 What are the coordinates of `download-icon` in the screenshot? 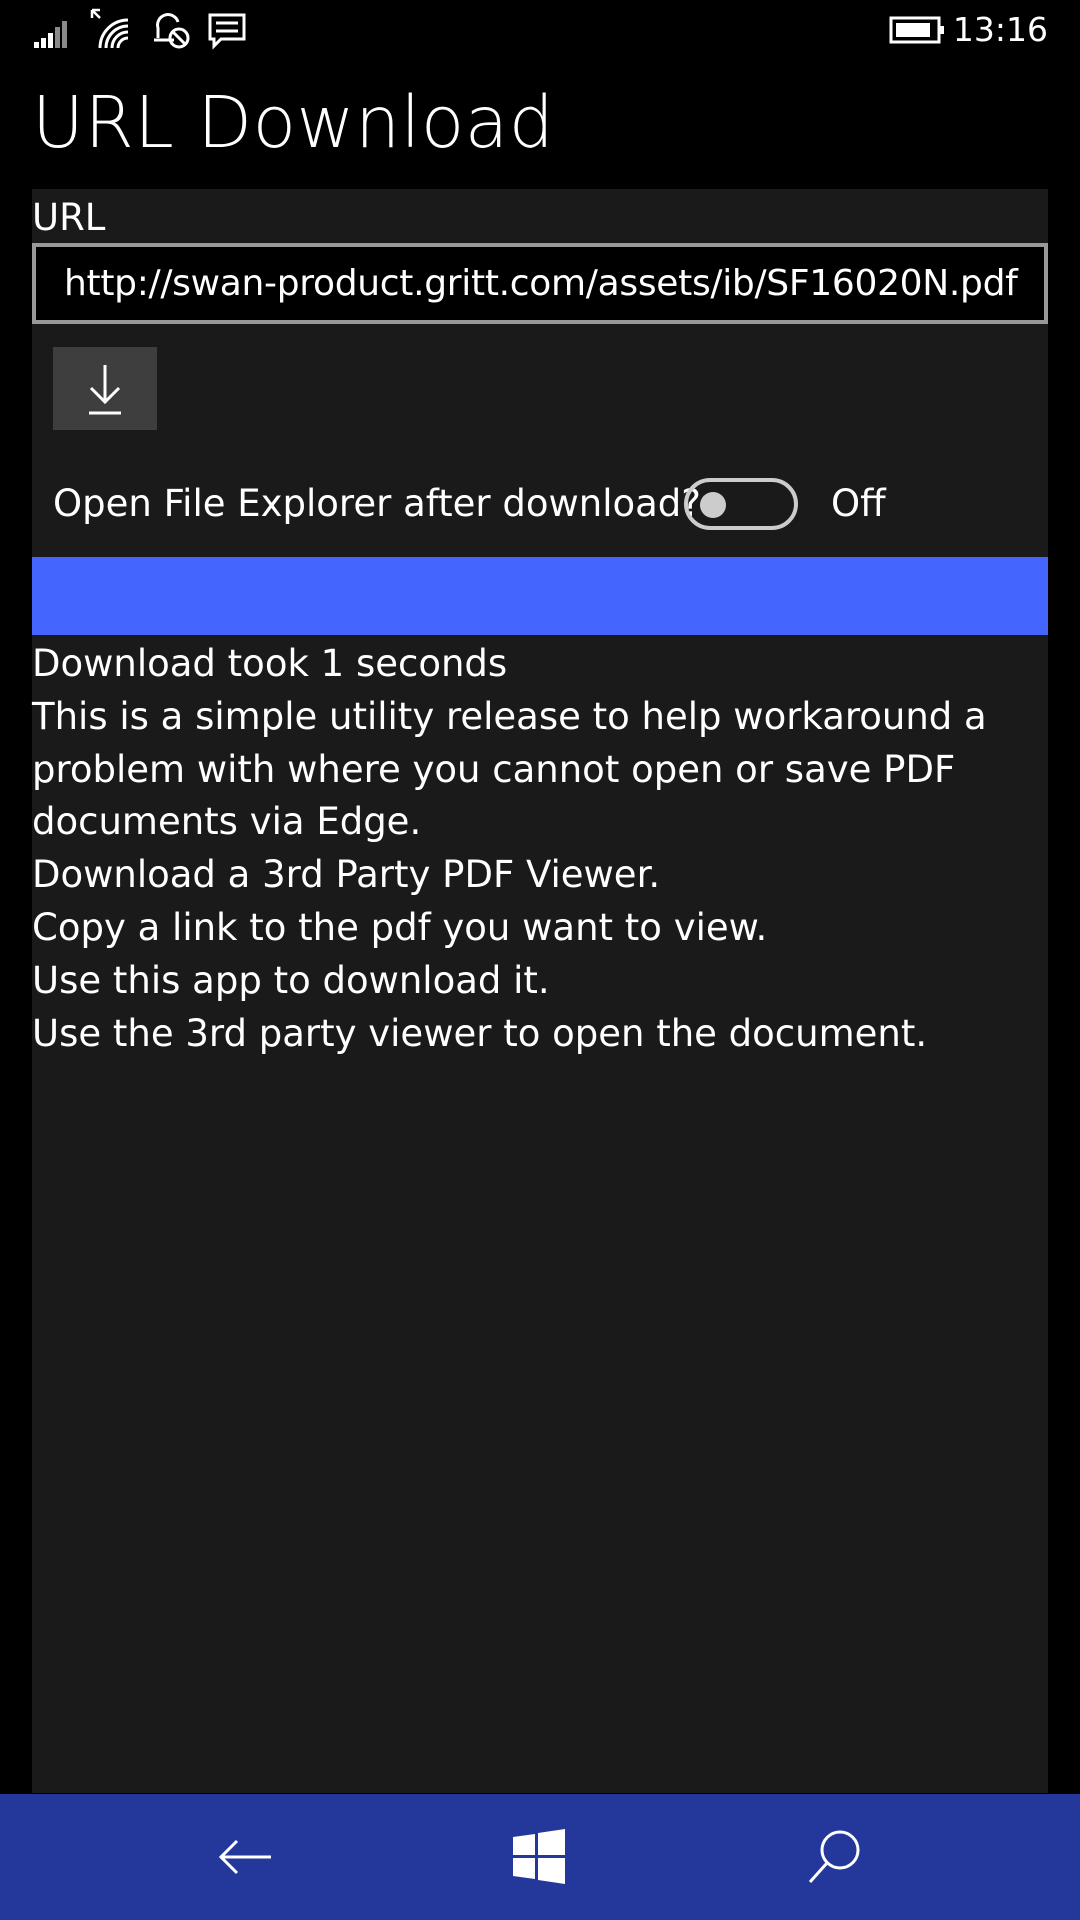 It's located at (105, 390).